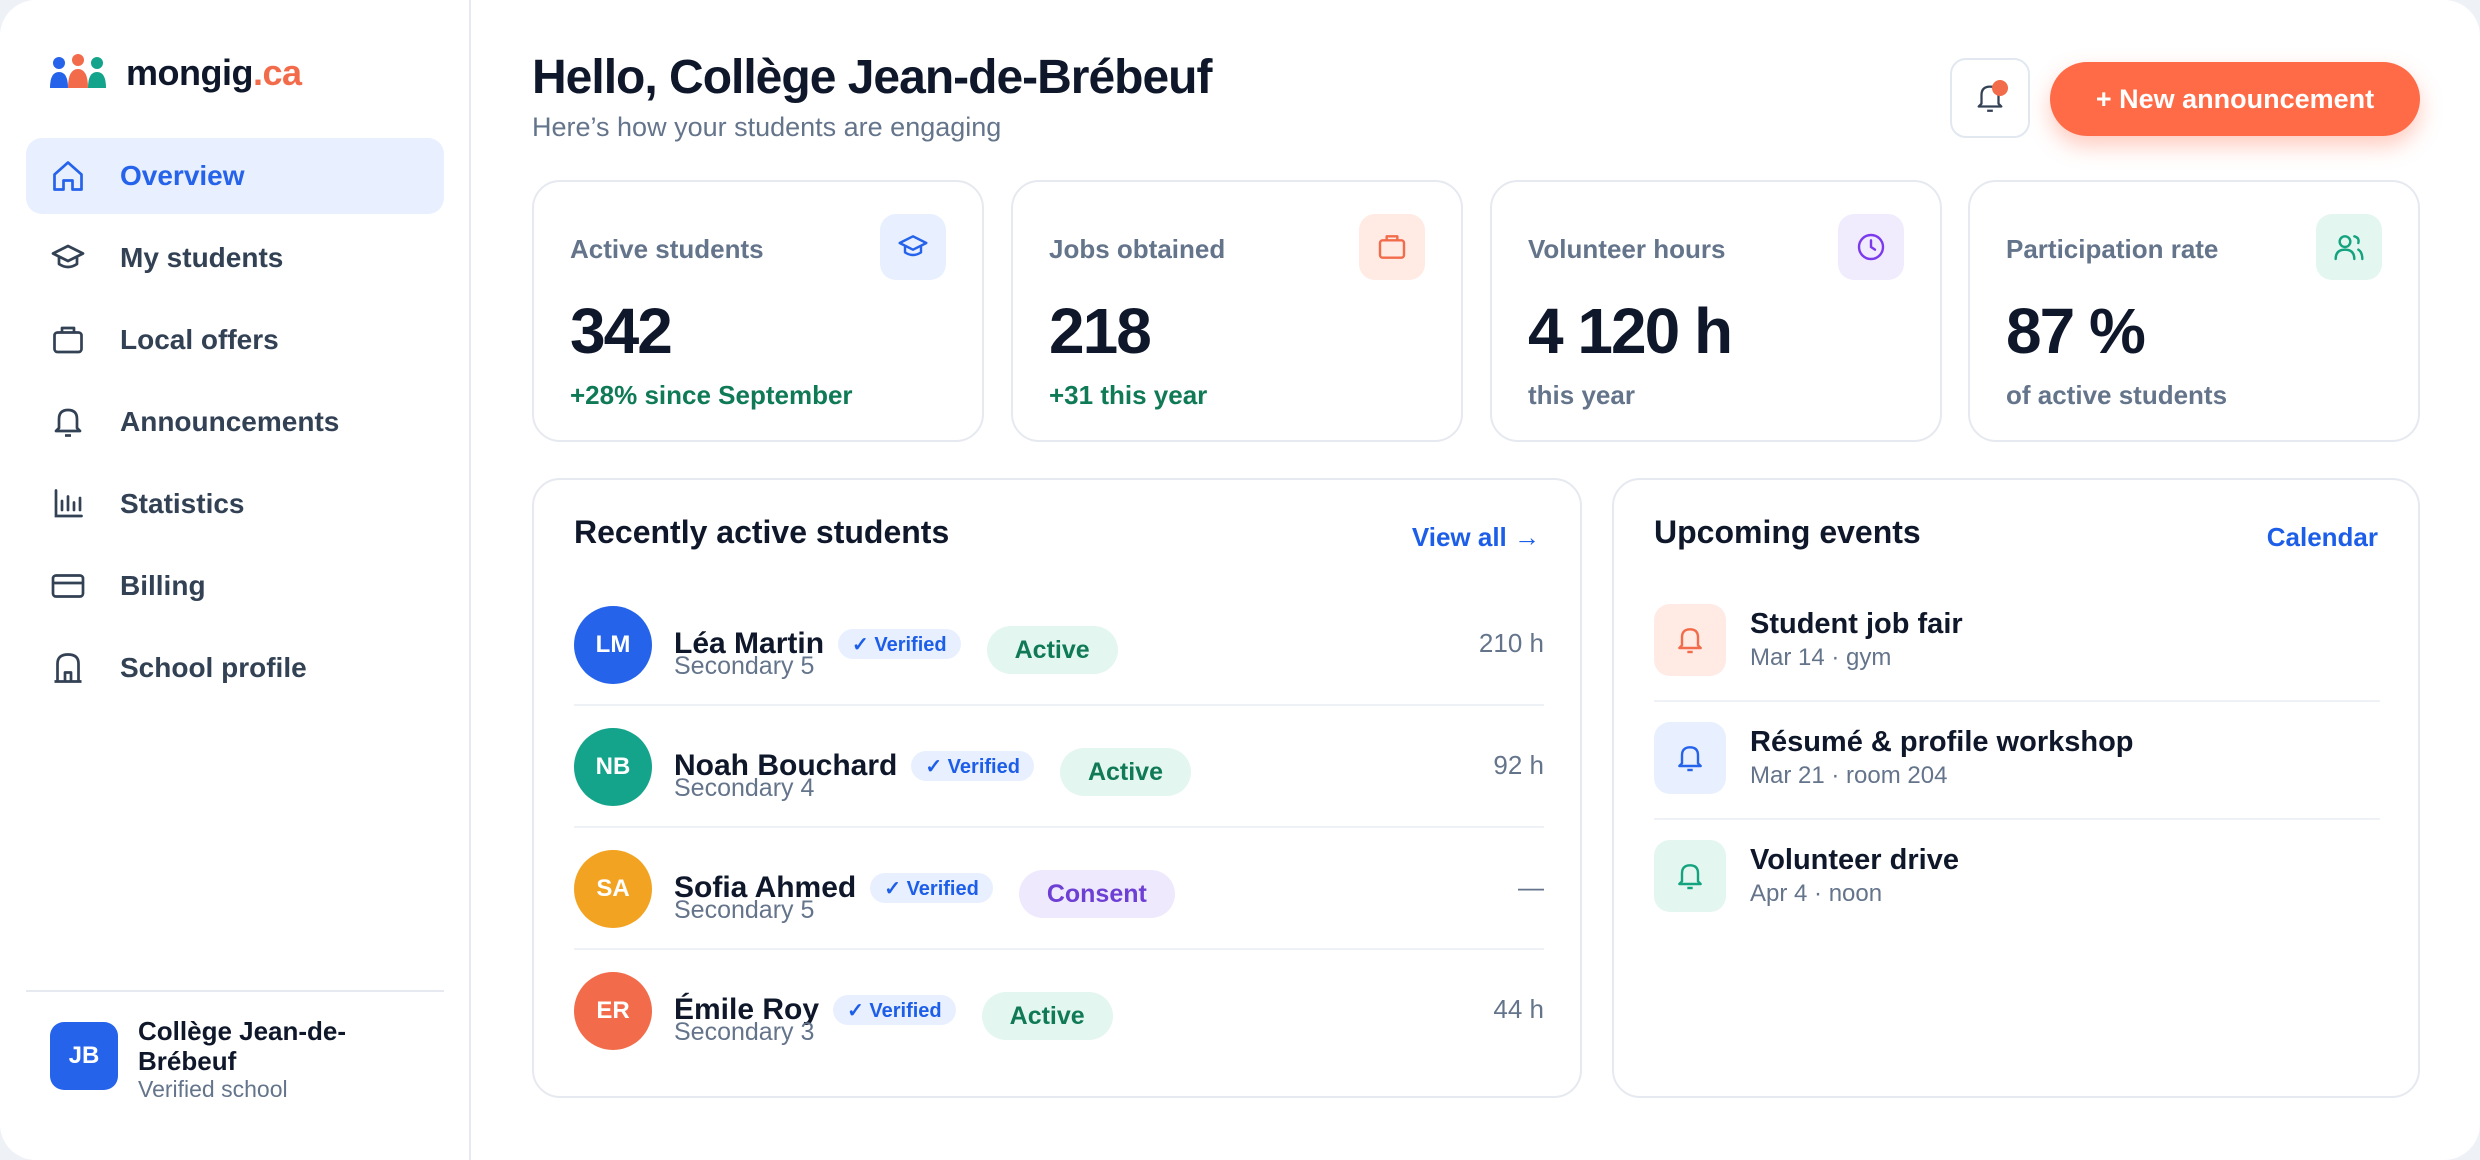 The width and height of the screenshot is (2480, 1160). Describe the element at coordinates (2349, 247) in the screenshot. I see `users-icon` at that location.